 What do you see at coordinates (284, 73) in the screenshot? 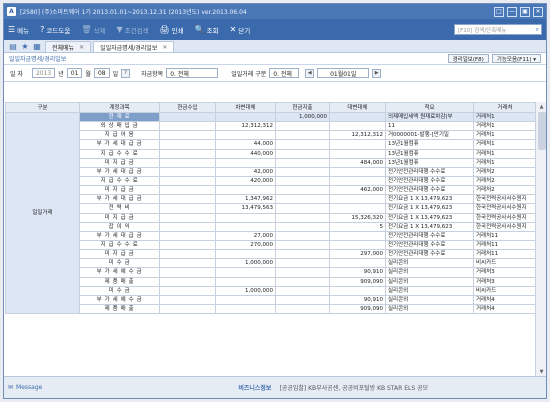
I see `daily-type-select: 0. 전체` at bounding box center [284, 73].